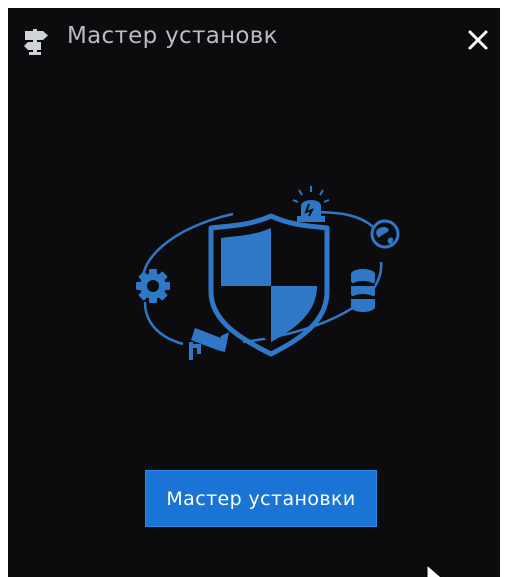 This screenshot has height=577, width=509. I want to click on dialog-titlebar: Мастер установк, so click(254, 40).